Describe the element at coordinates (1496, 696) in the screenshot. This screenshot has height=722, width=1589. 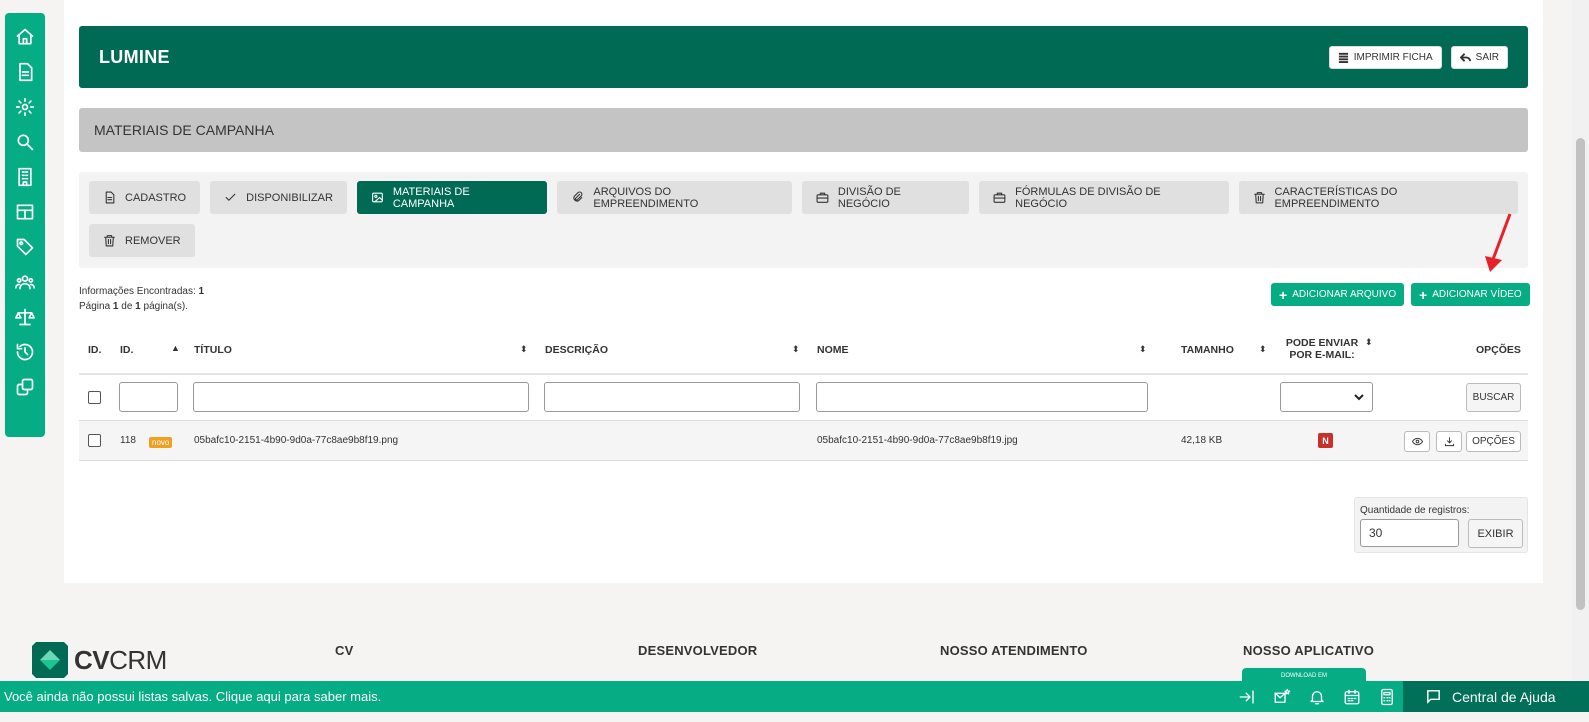
I see `help-center-button: Central de Ajuda` at that location.